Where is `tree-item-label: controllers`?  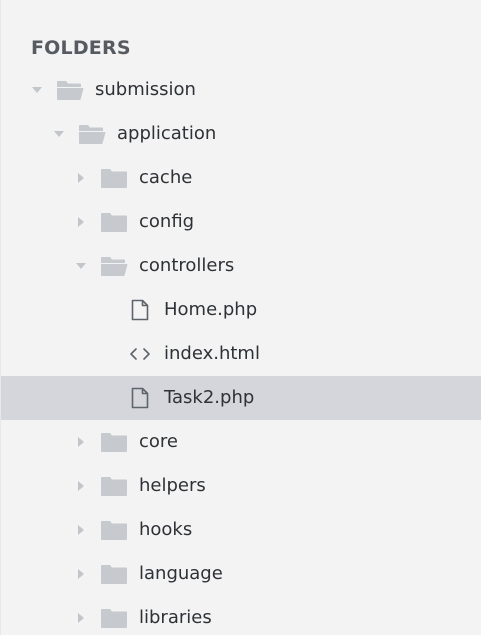
tree-item-label: controllers is located at coordinates (187, 265).